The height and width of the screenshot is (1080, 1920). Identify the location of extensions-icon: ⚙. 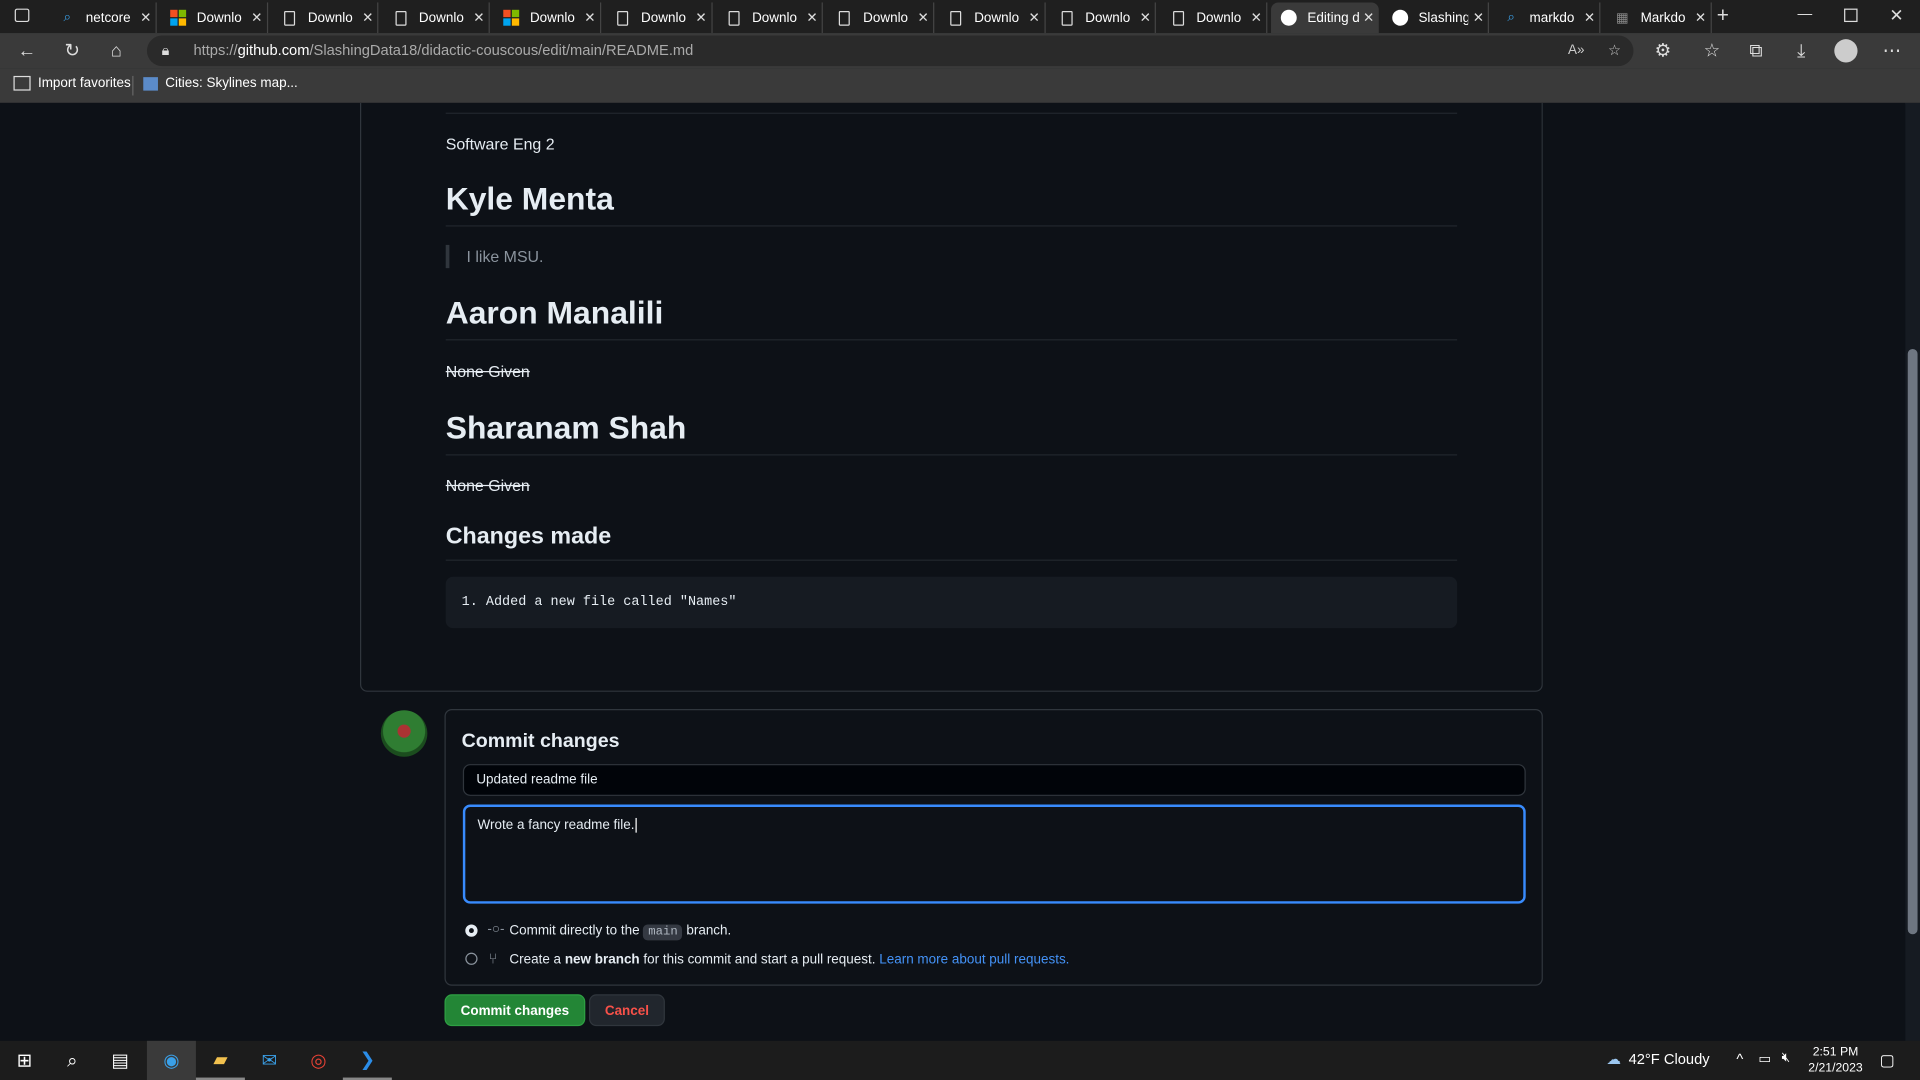
(1662, 51).